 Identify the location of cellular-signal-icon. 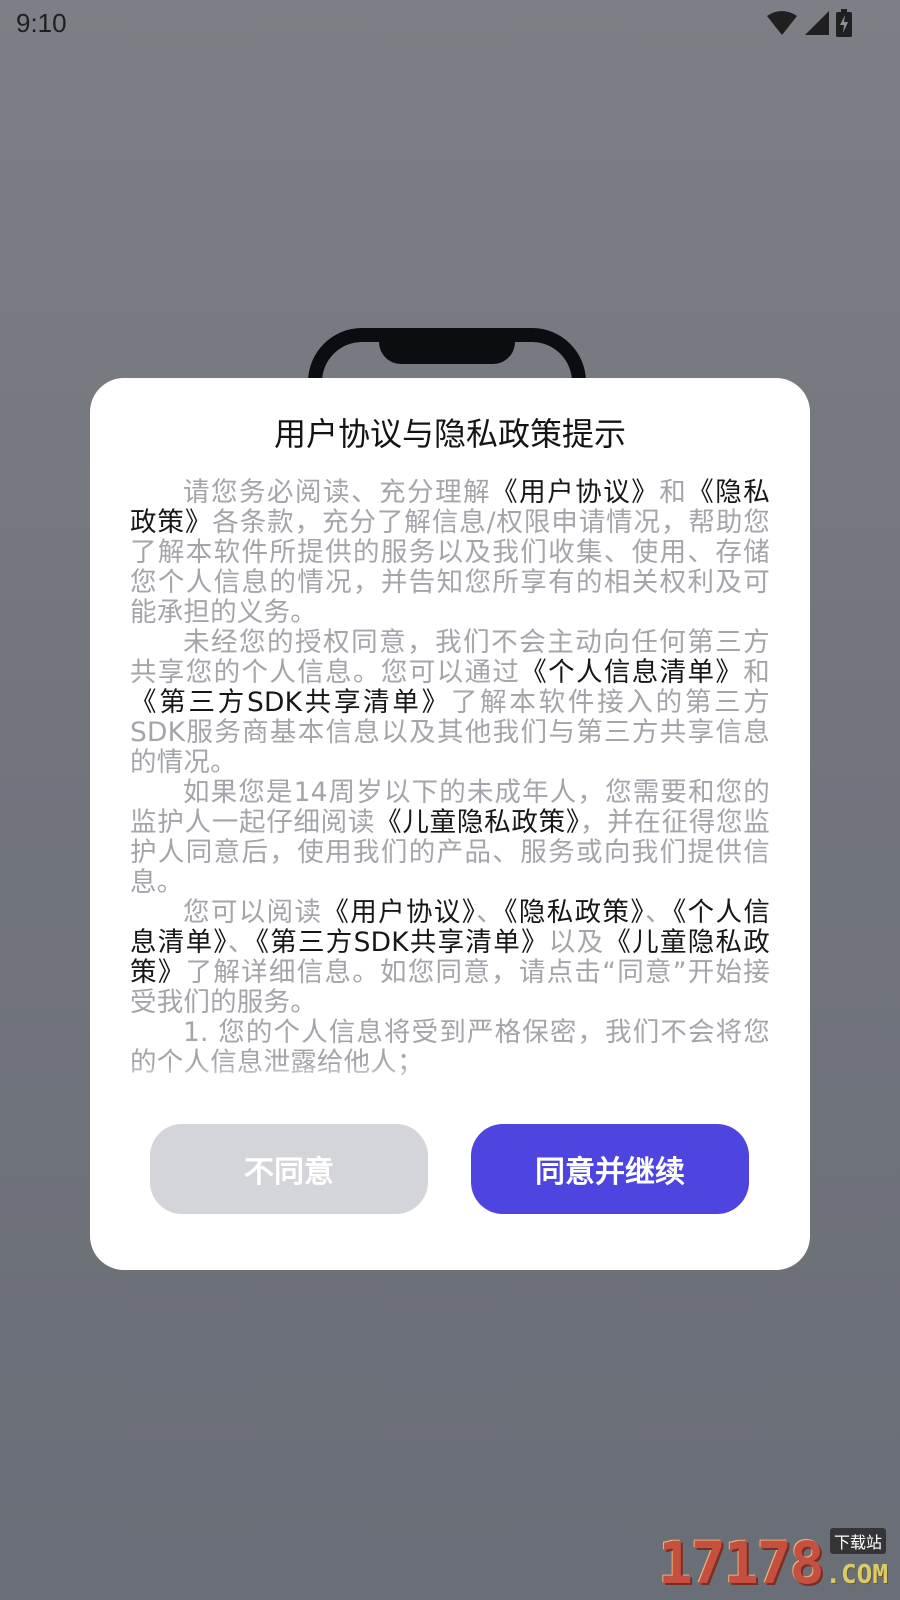
(817, 23).